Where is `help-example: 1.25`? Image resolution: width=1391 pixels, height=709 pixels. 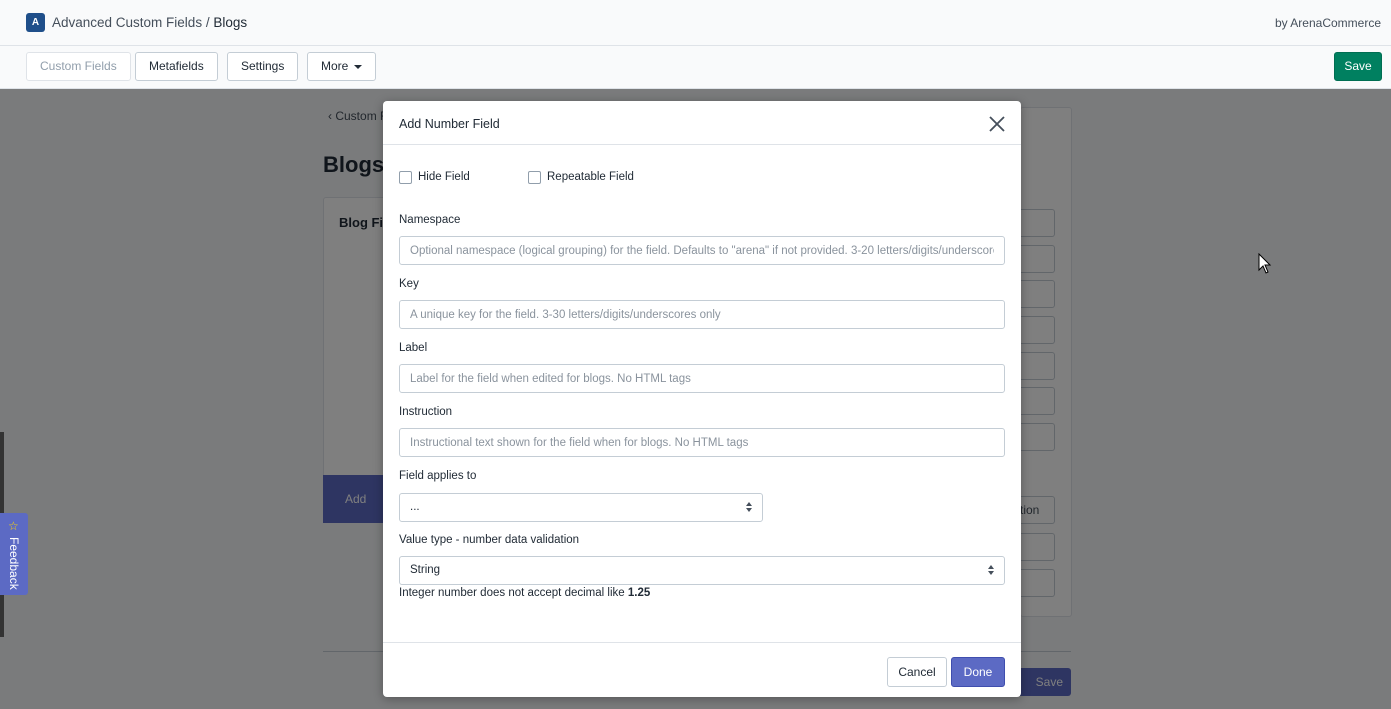
help-example: 1.25 is located at coordinates (639, 593).